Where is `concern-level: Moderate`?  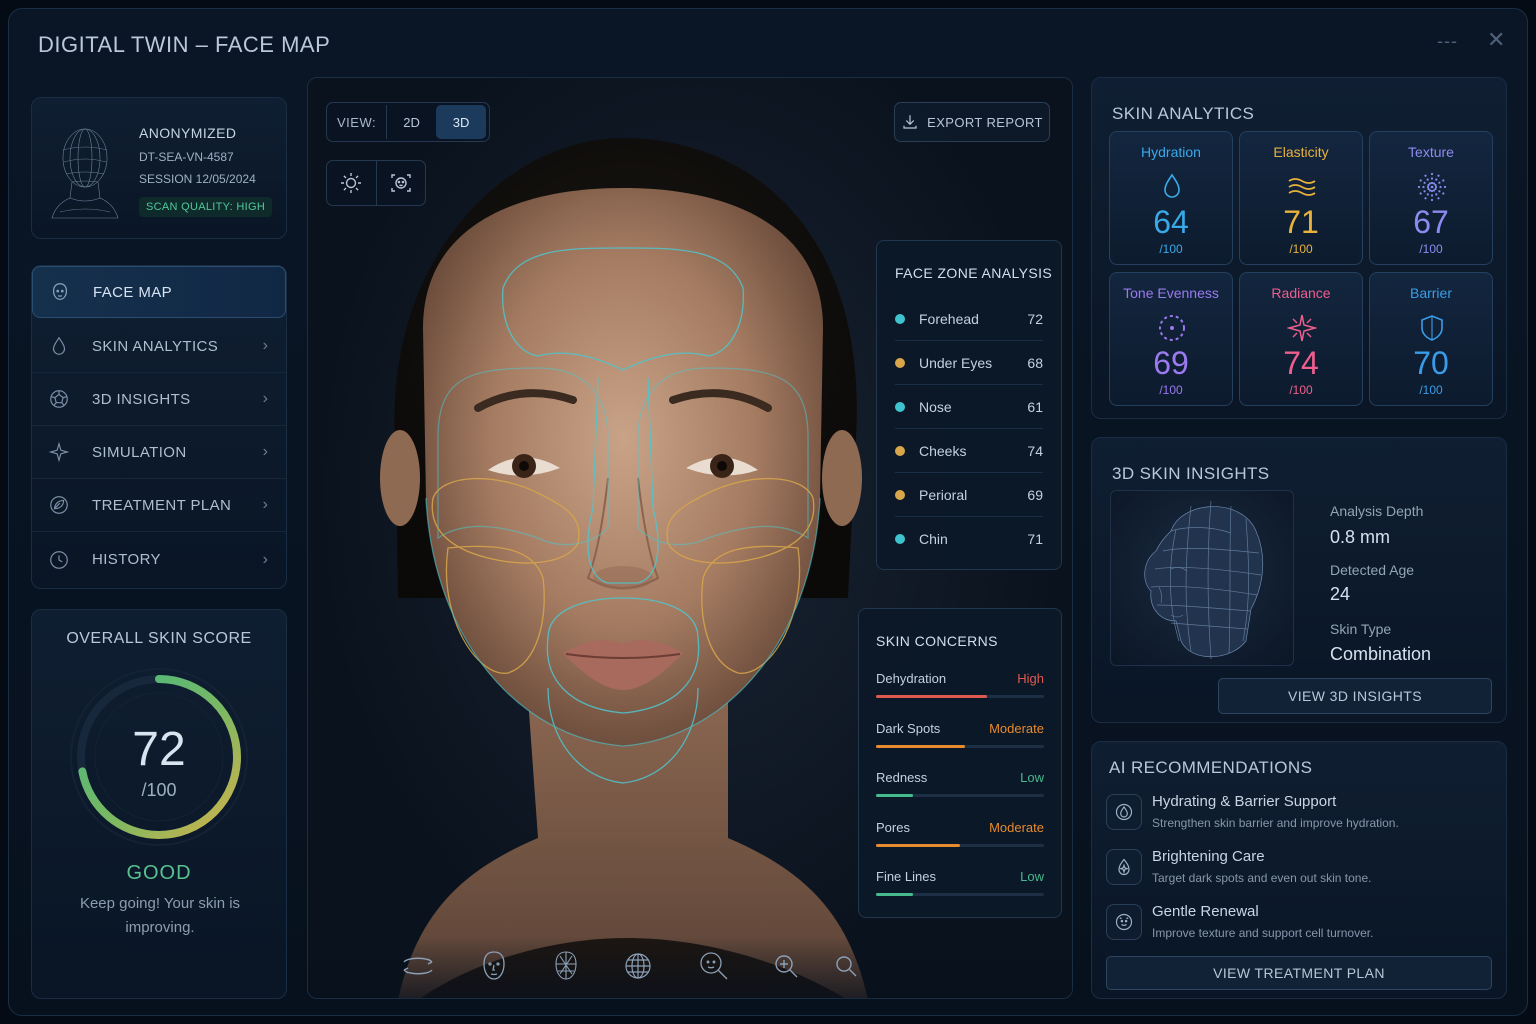 concern-level: Moderate is located at coordinates (1016, 827).